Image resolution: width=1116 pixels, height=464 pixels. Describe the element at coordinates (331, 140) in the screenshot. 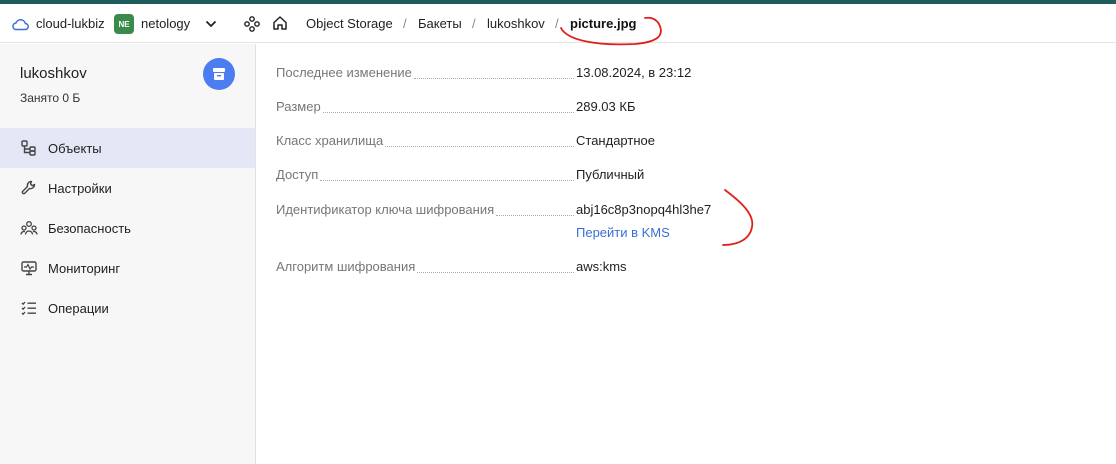

I see `property-label: Класс хранилища` at that location.